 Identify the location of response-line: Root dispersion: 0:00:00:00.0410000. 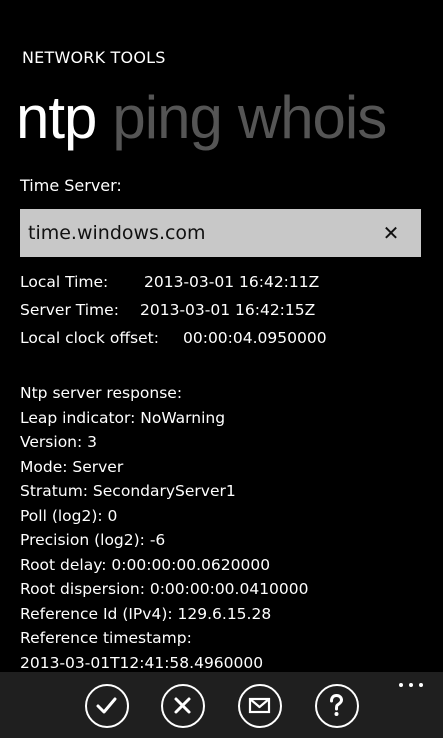
(164, 589).